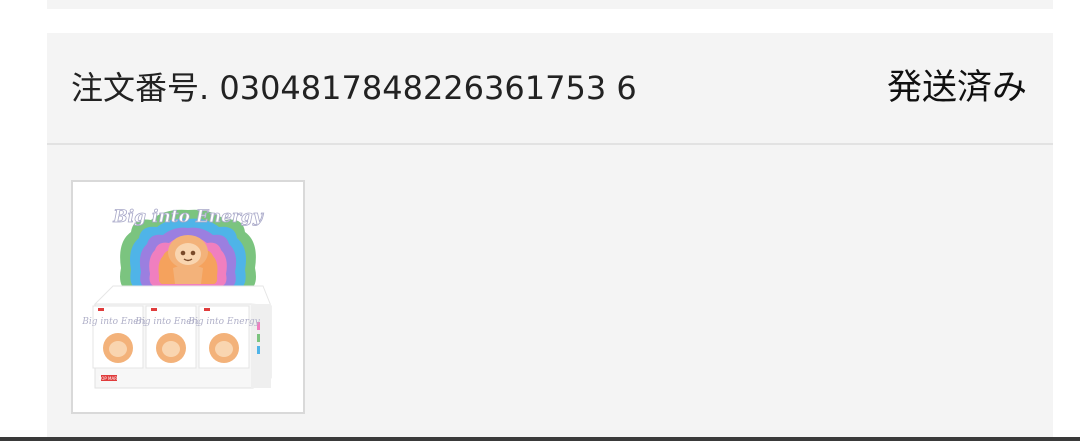 The height and width of the screenshot is (441, 1080). What do you see at coordinates (956, 88) in the screenshot?
I see `order-status: 発送済み` at bounding box center [956, 88].